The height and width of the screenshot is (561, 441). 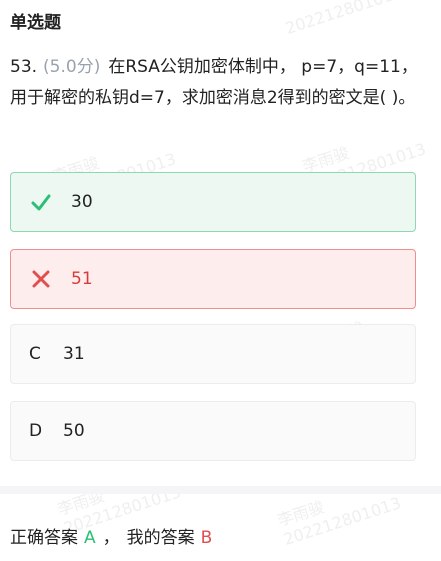 What do you see at coordinates (82, 202) in the screenshot?
I see `option-a-text: 30` at bounding box center [82, 202].